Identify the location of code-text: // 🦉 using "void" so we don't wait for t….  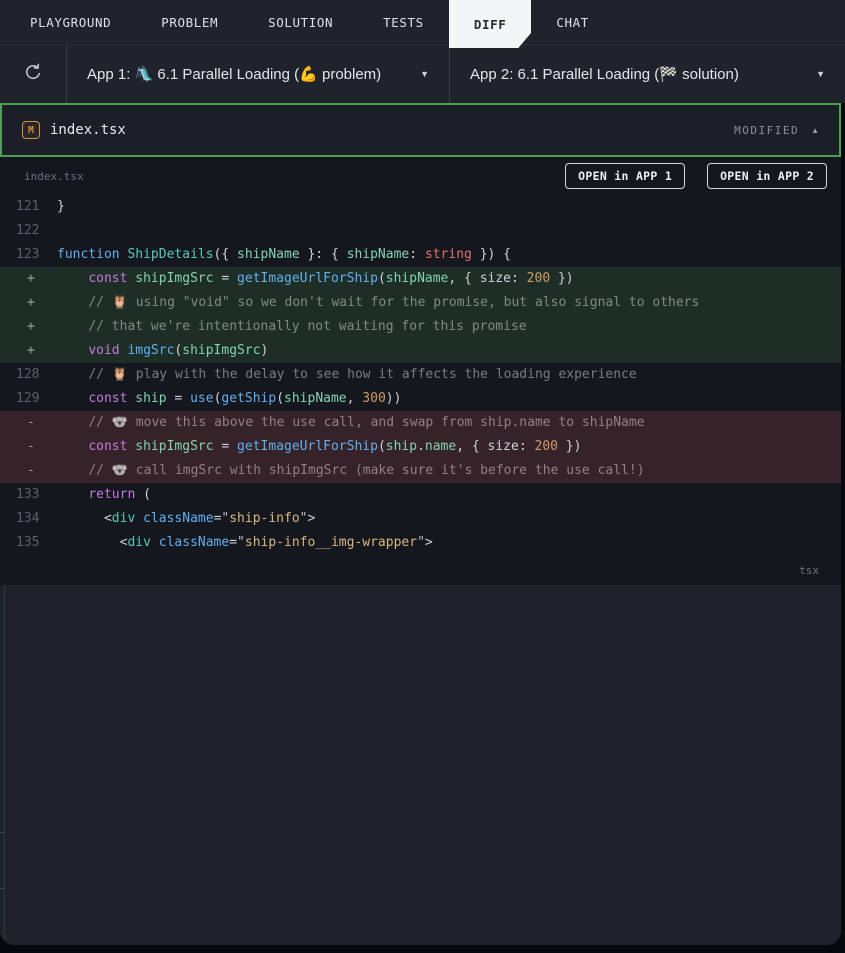
(394, 302).